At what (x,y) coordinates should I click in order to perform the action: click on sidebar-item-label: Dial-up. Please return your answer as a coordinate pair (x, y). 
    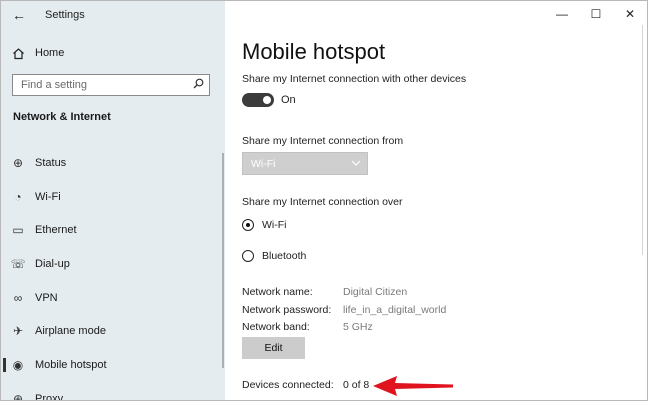
    Looking at the image, I should click on (52, 263).